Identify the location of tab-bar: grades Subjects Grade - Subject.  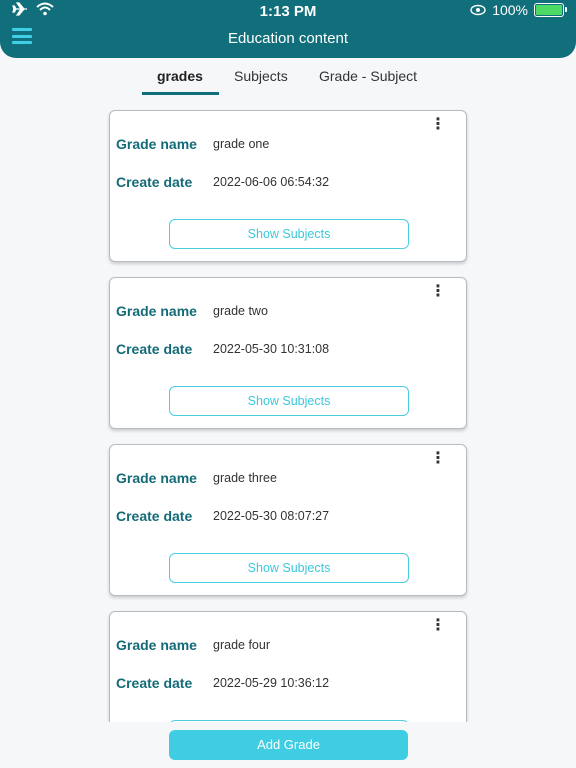
(288, 81).